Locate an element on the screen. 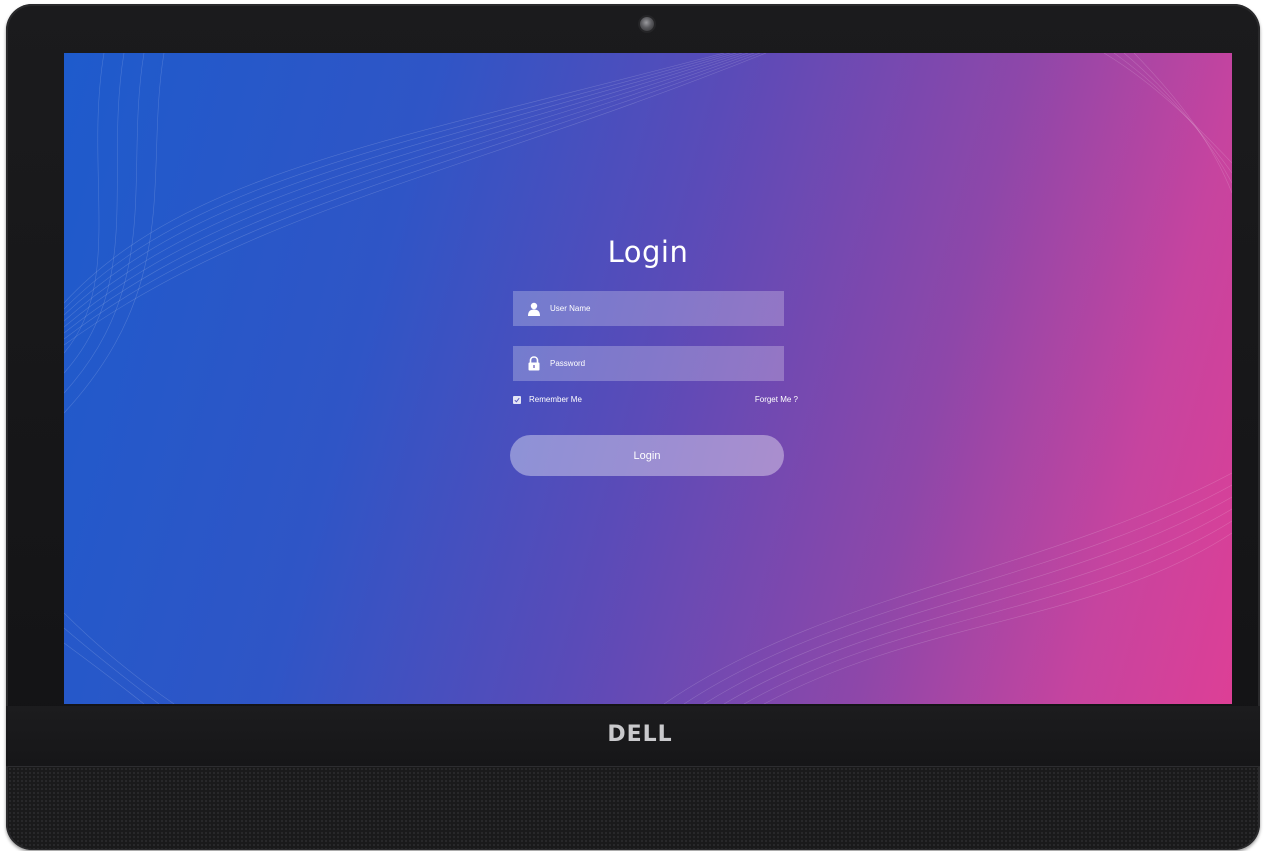  password-field is located at coordinates (648, 363).